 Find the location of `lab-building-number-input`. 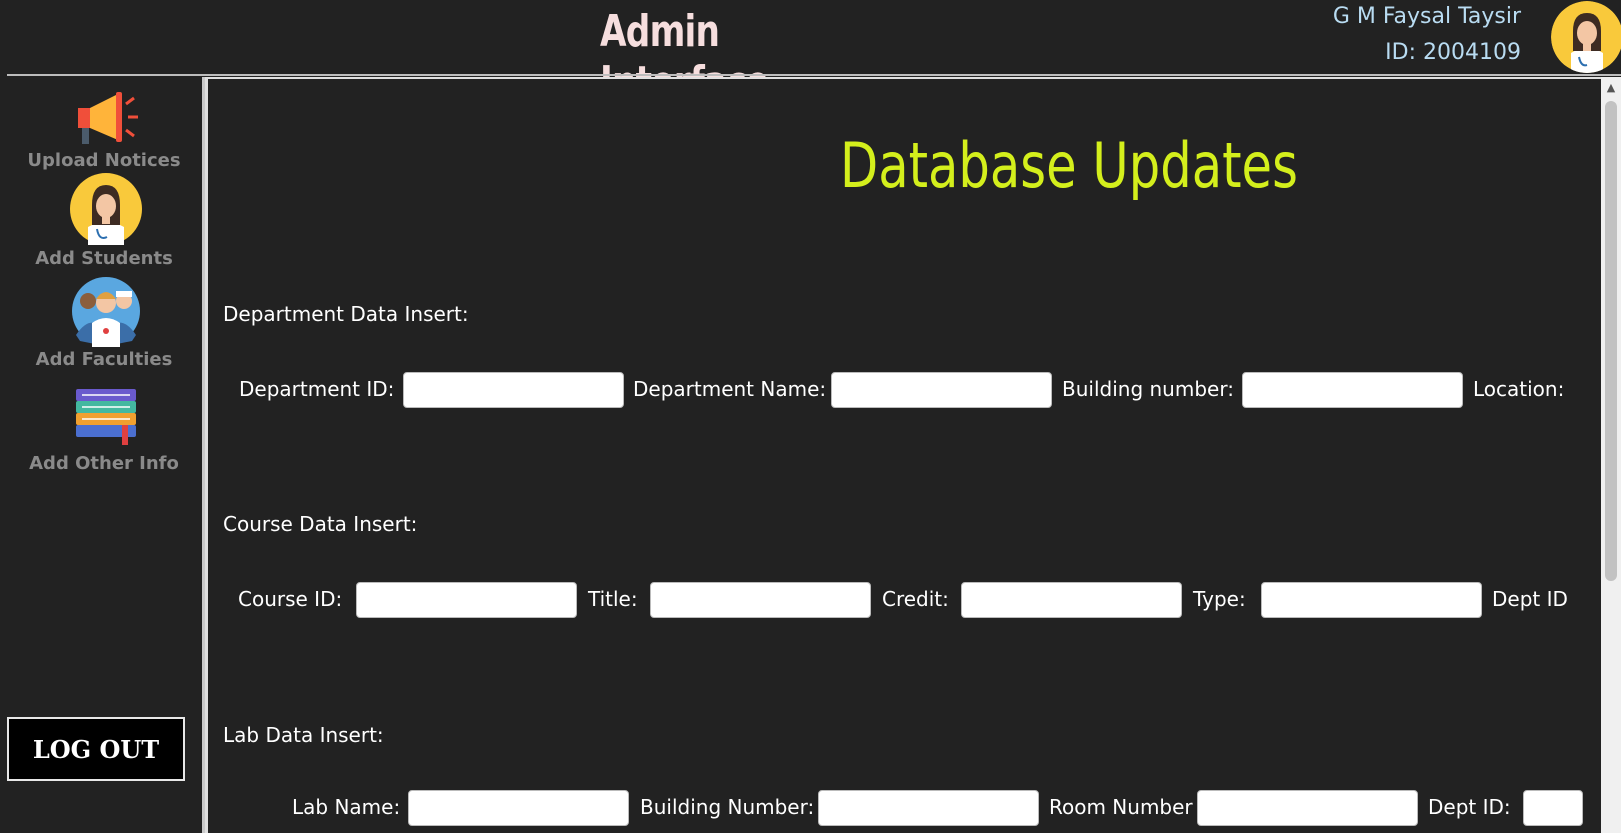

lab-building-number-input is located at coordinates (928, 808).